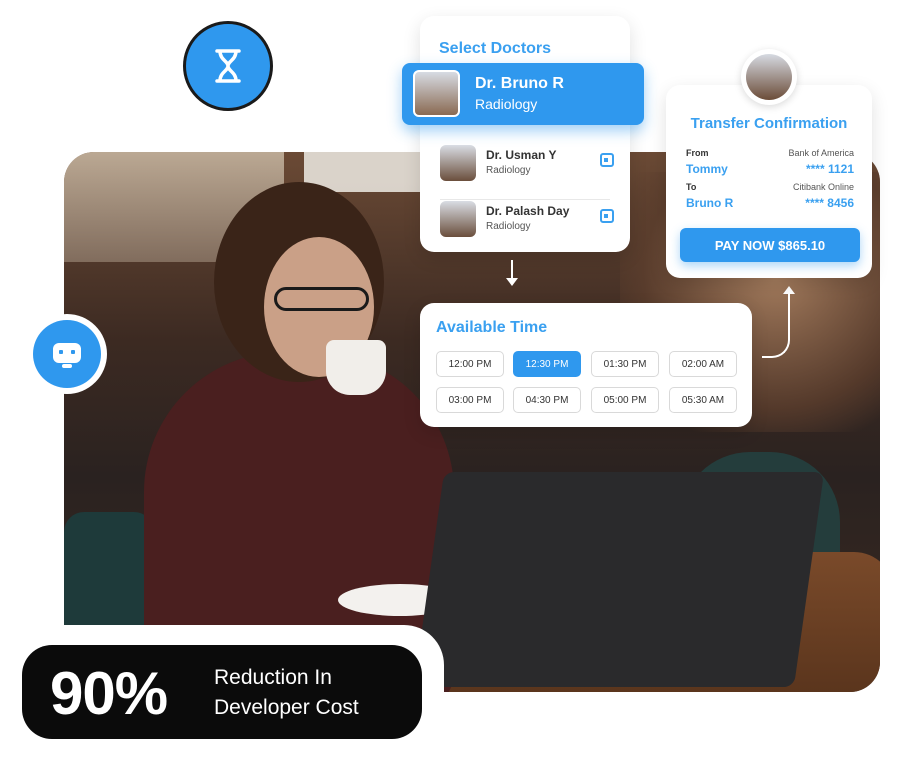  What do you see at coordinates (691, 187) in the screenshot?
I see `to-label: To` at bounding box center [691, 187].